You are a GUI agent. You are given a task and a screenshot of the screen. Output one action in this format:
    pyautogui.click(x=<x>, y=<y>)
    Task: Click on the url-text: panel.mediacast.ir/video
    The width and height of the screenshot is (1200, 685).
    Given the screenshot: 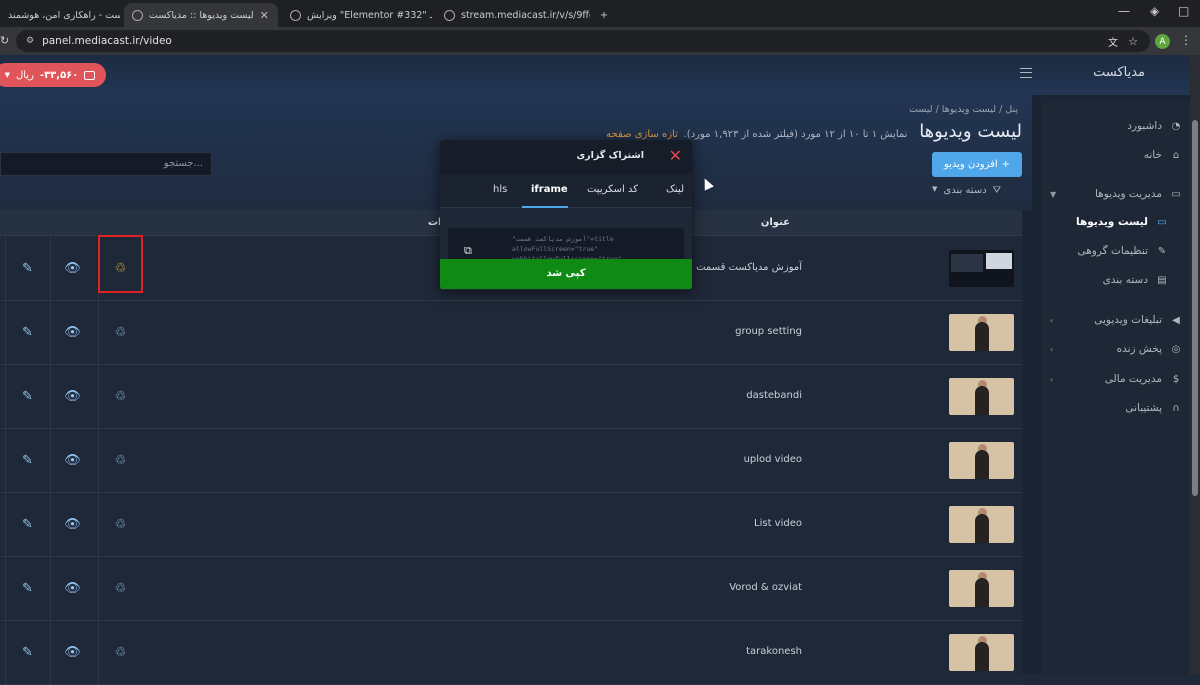 What is the action you would take?
    pyautogui.click(x=107, y=41)
    